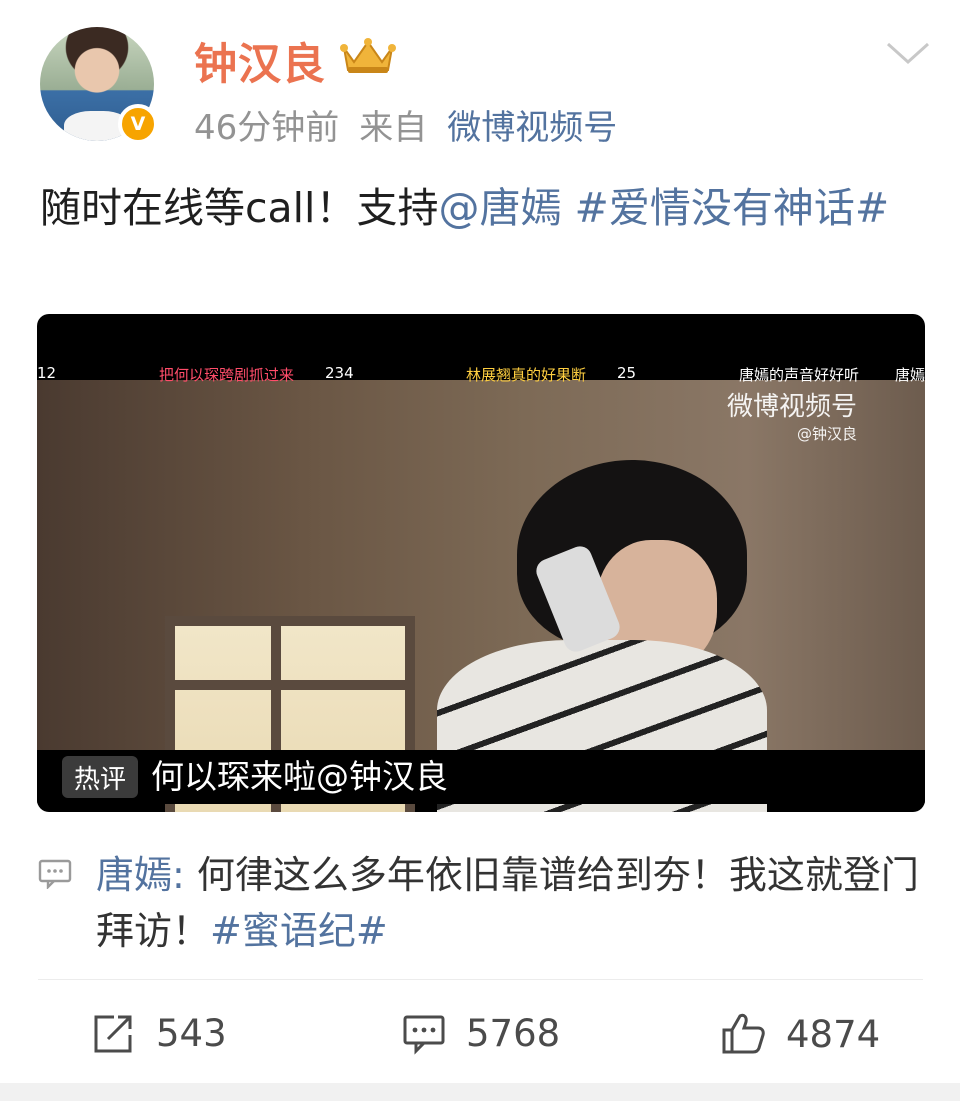 The width and height of the screenshot is (960, 1101). I want to click on like-icon, so click(743, 1033).